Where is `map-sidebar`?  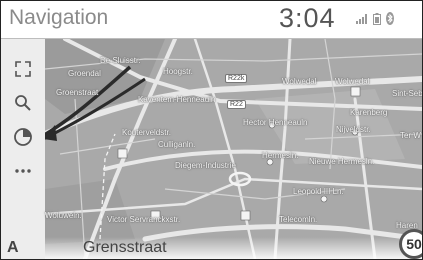 map-sidebar is located at coordinates (23, 149).